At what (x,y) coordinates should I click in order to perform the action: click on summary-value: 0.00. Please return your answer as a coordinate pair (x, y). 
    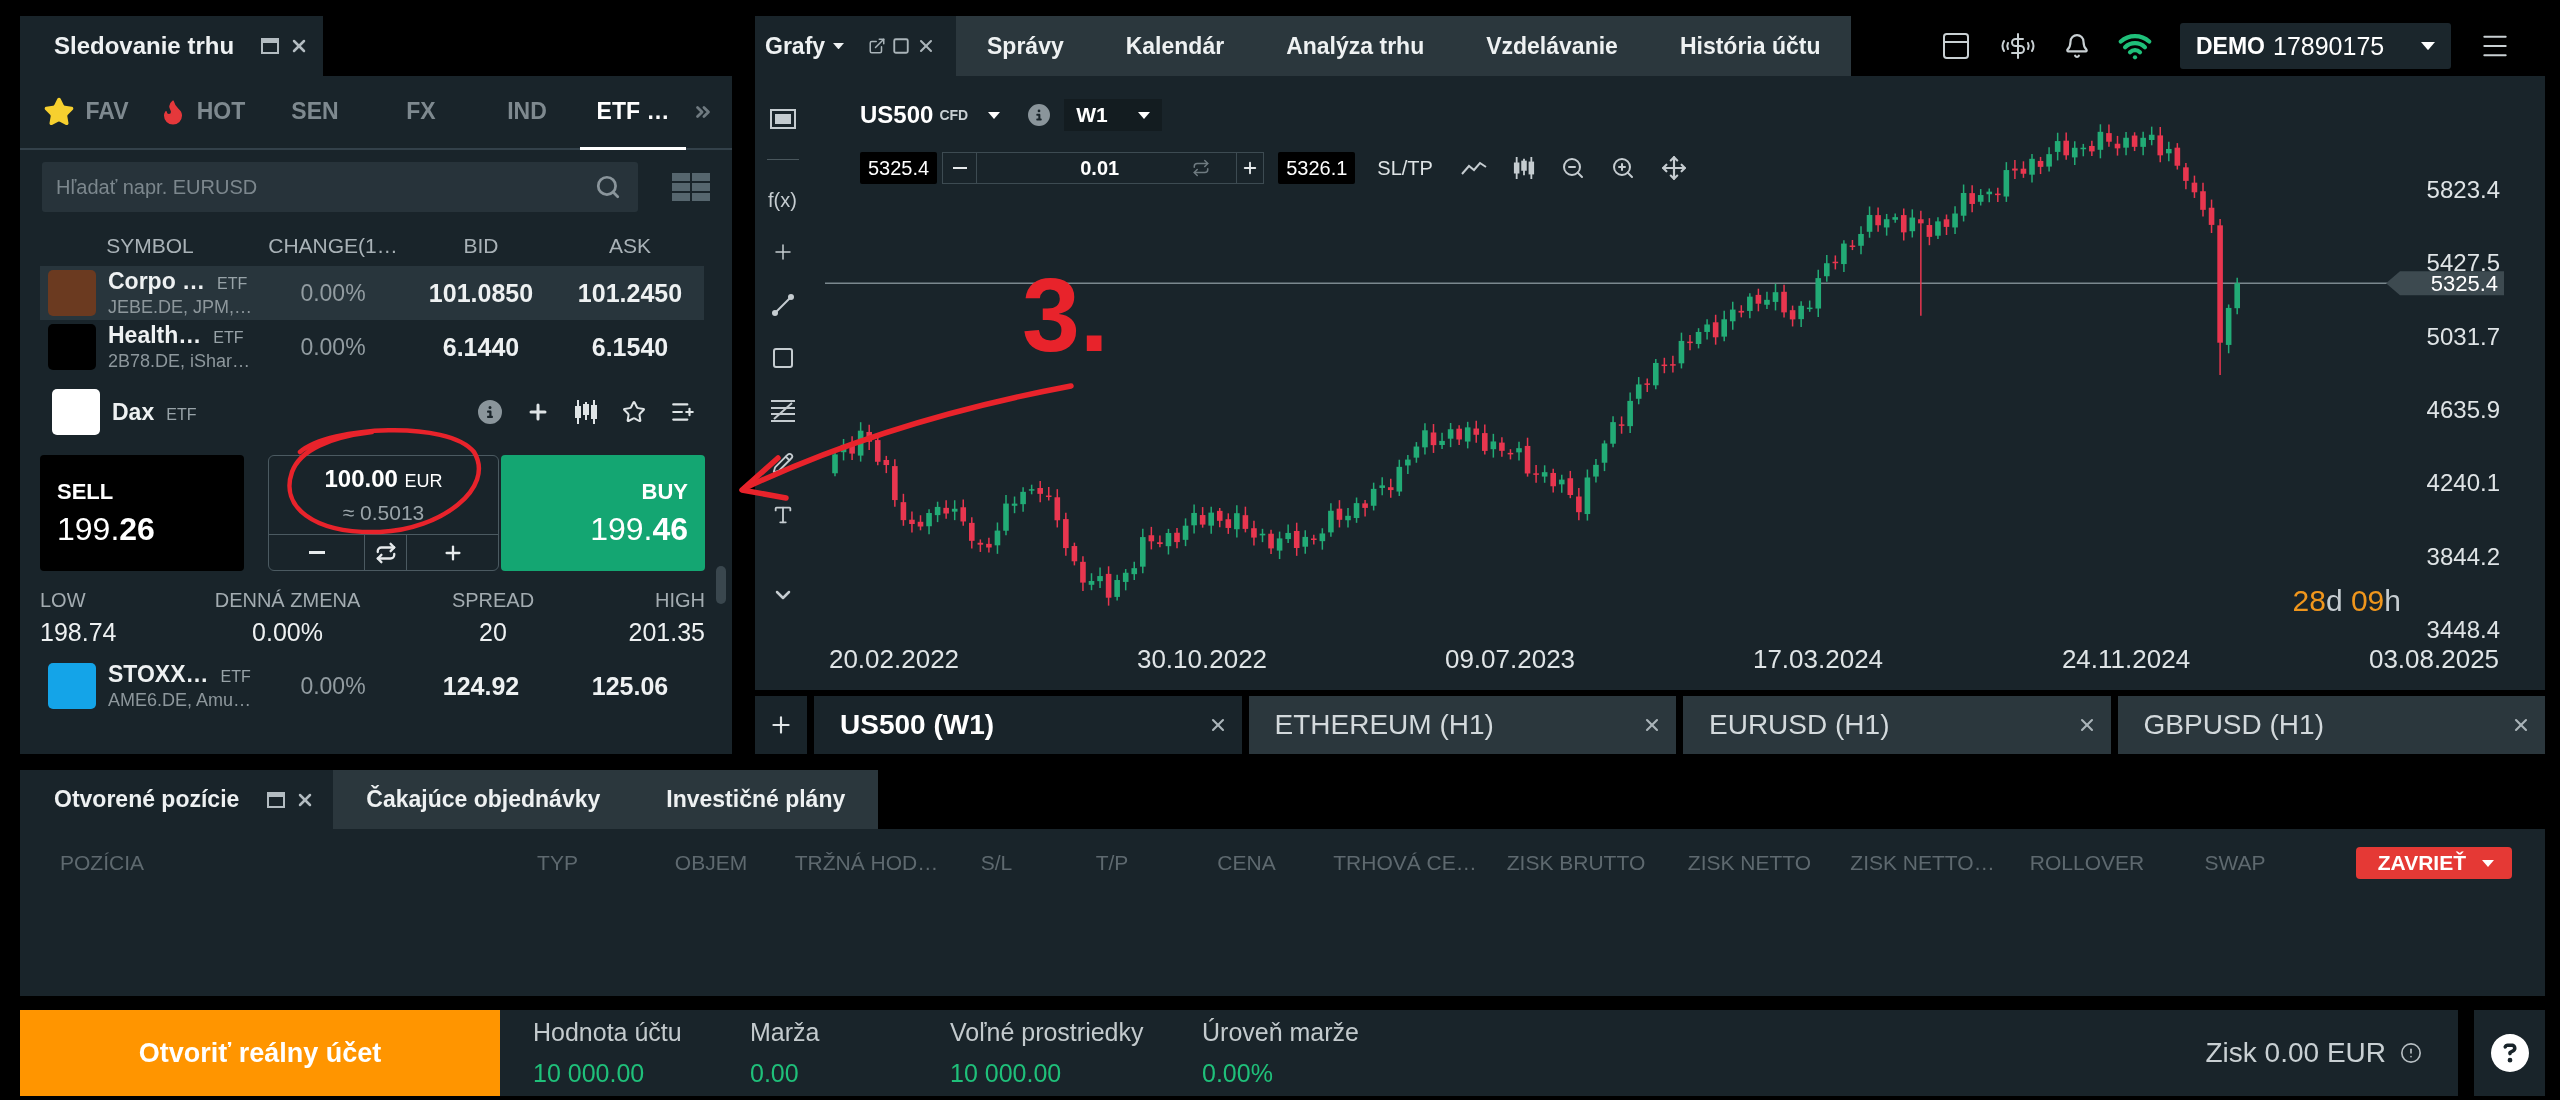
    Looking at the image, I should click on (775, 1073).